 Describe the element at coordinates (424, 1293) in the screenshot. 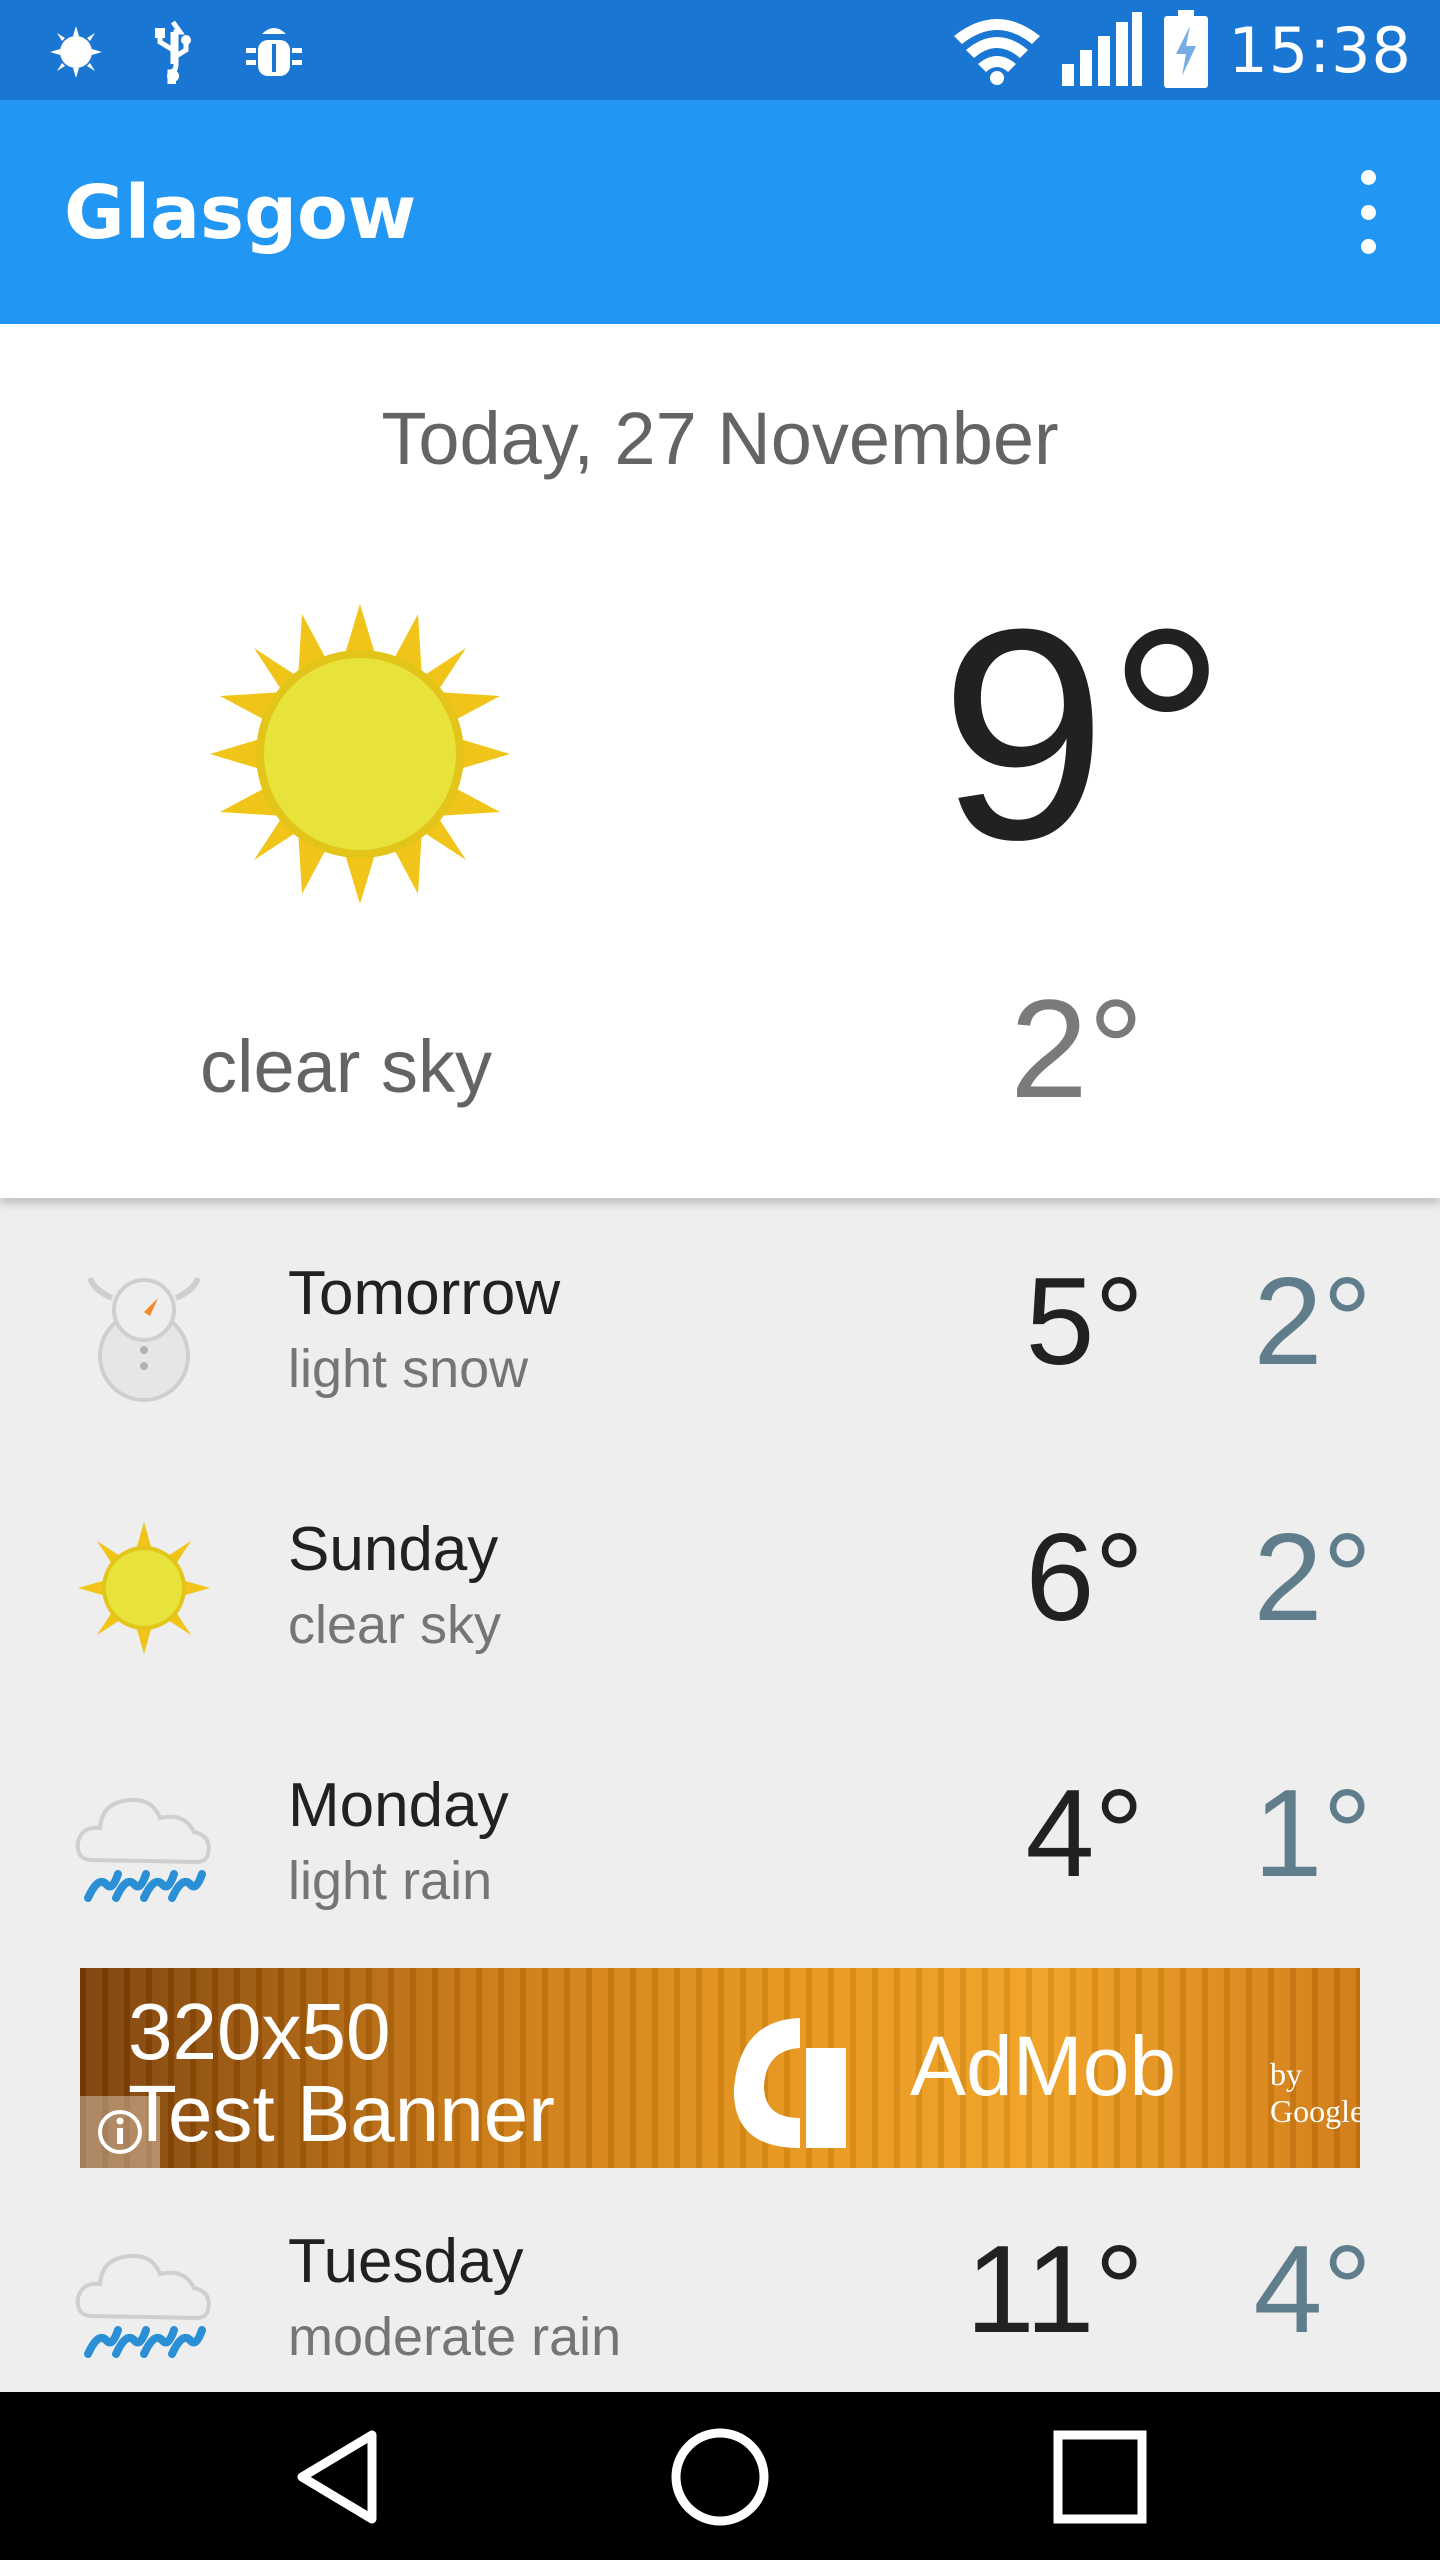

I see `forecast-day: Tomorrow` at that location.